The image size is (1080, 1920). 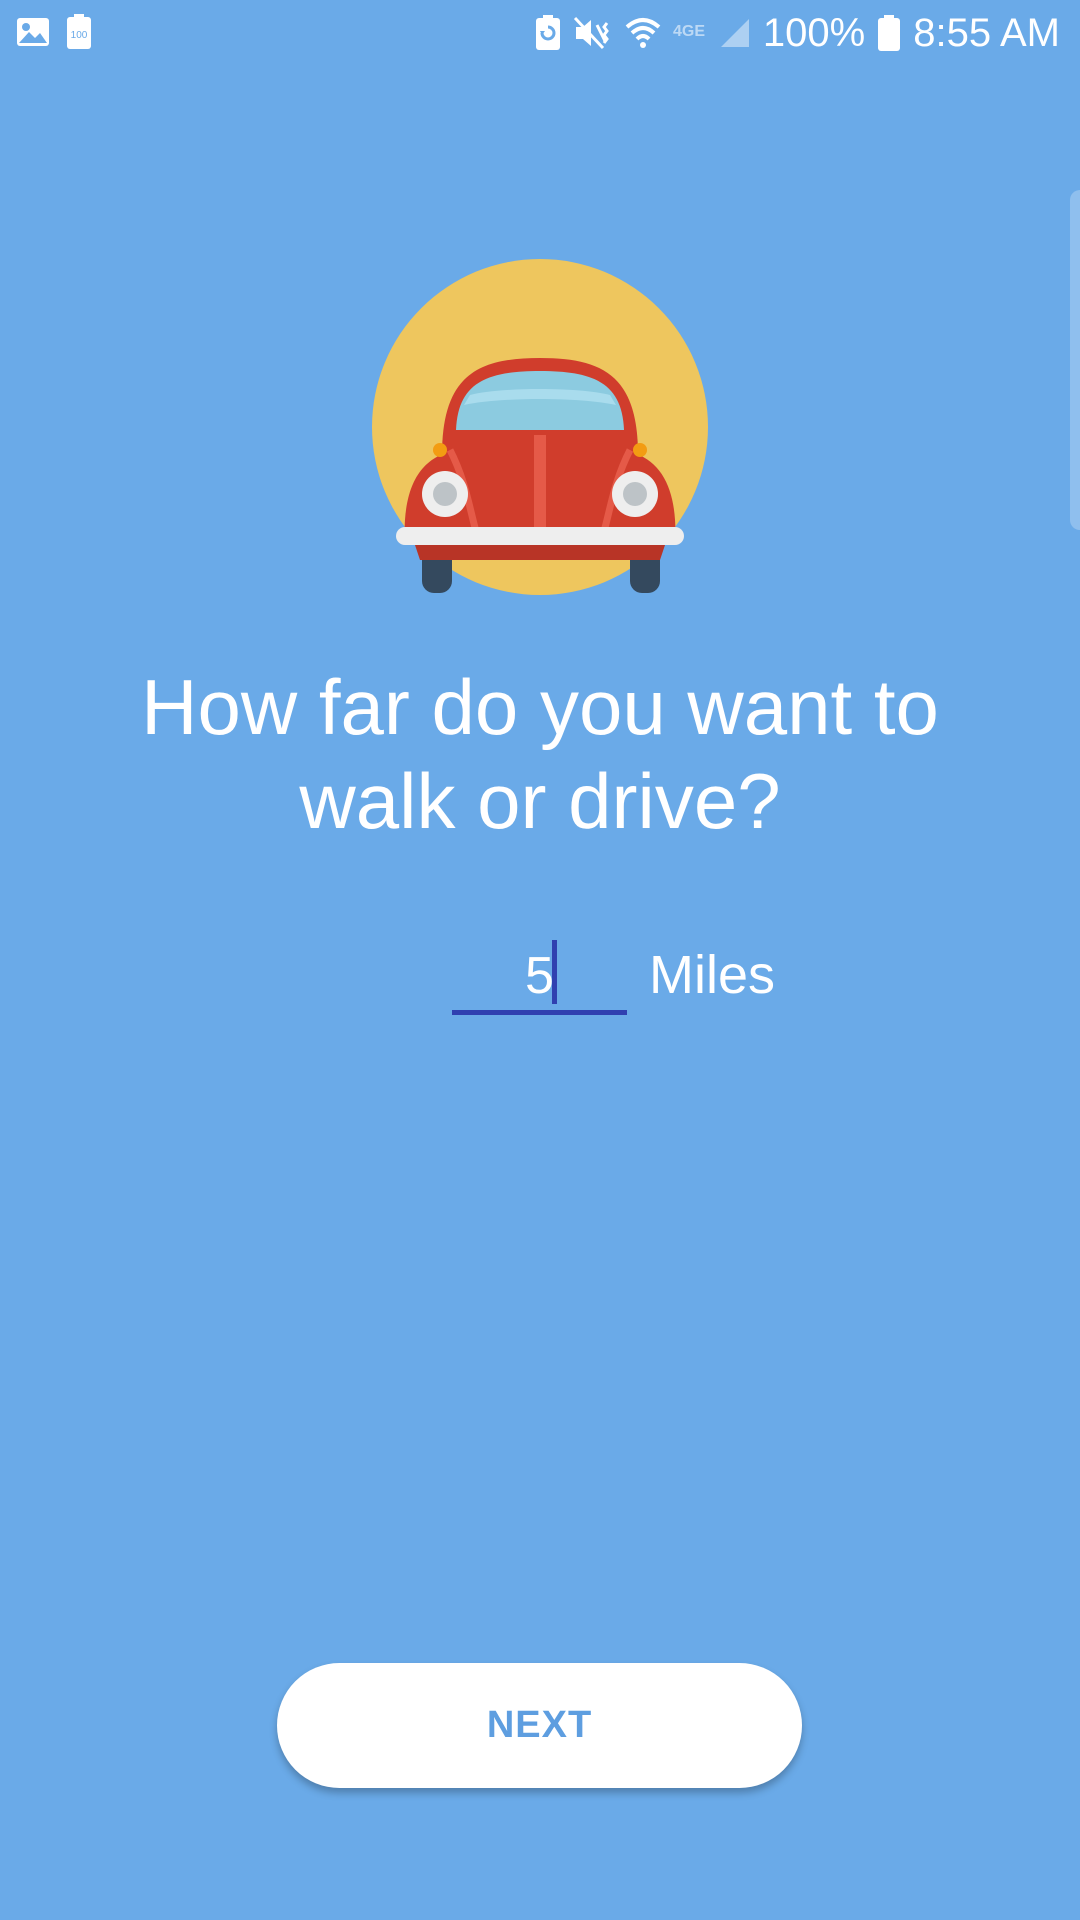 I want to click on distance-row: 5 Miles, so click(x=613, y=975).